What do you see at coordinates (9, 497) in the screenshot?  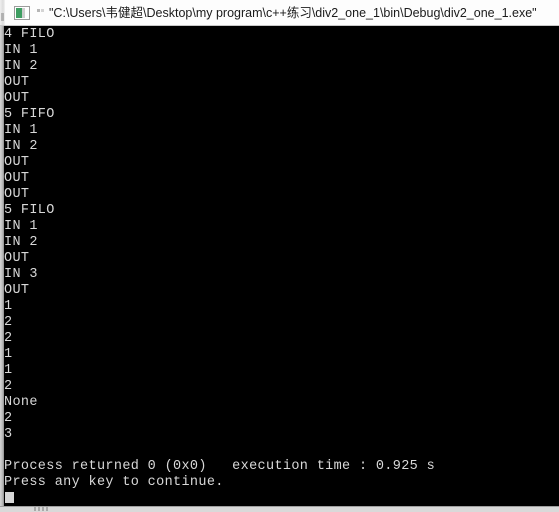 I see `console-cursor` at bounding box center [9, 497].